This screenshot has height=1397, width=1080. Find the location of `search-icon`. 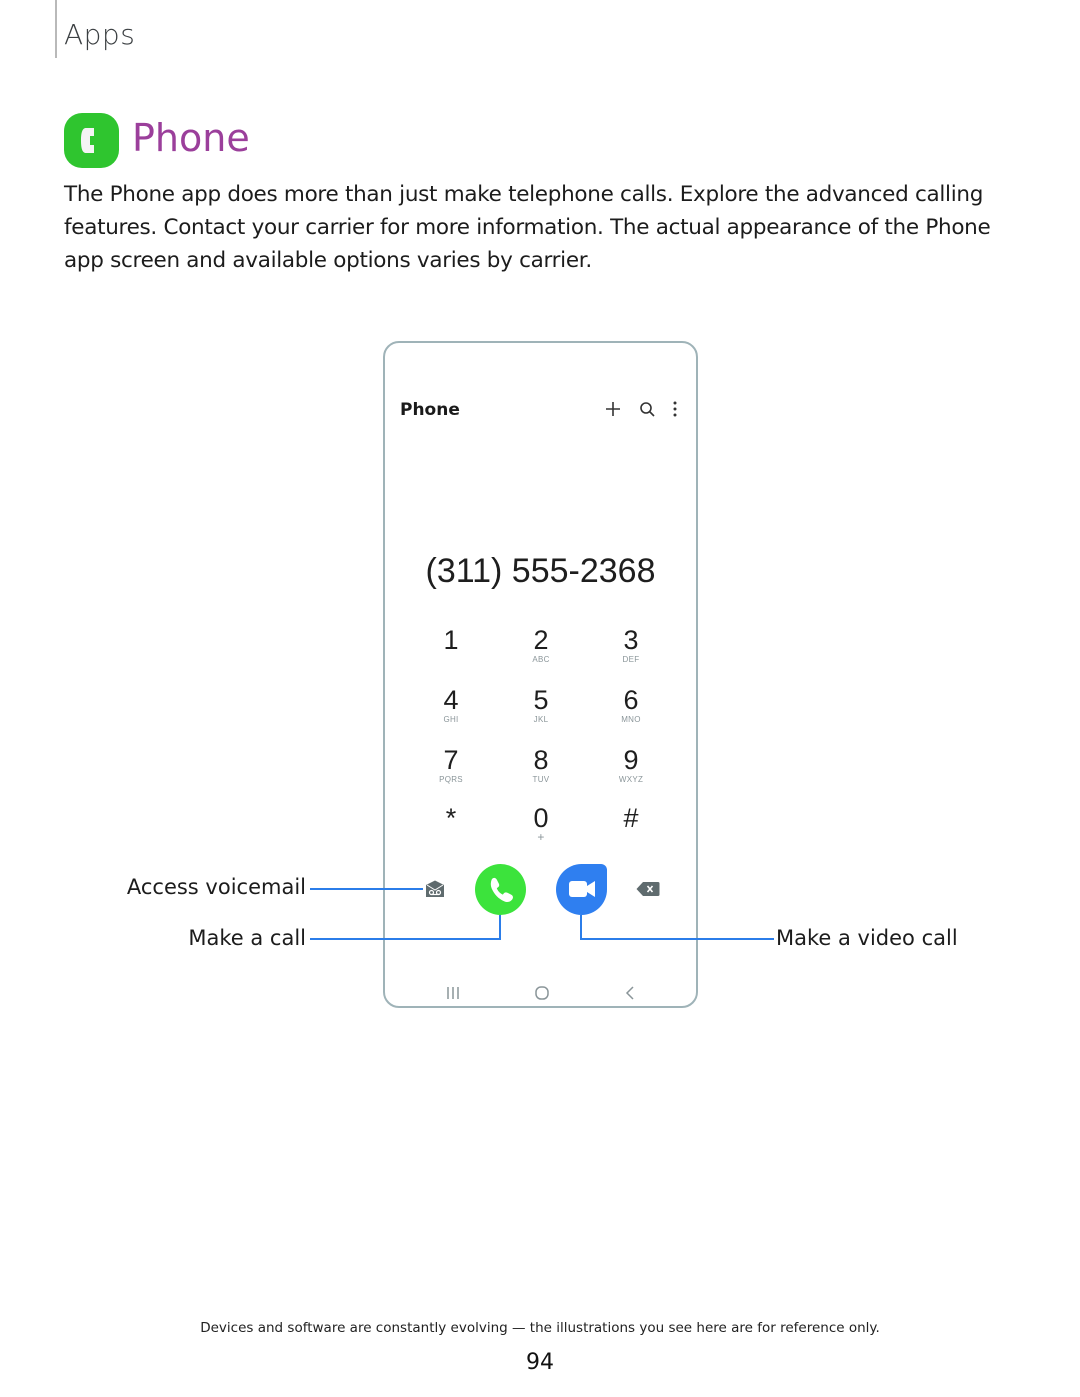

search-icon is located at coordinates (647, 409).